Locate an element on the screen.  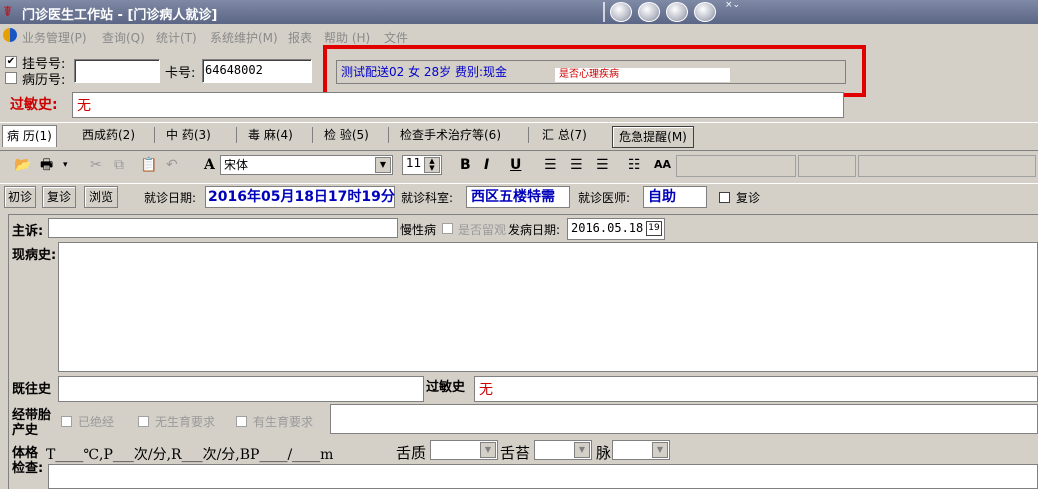
tongue-coating-select: ▼ is located at coordinates (563, 450).